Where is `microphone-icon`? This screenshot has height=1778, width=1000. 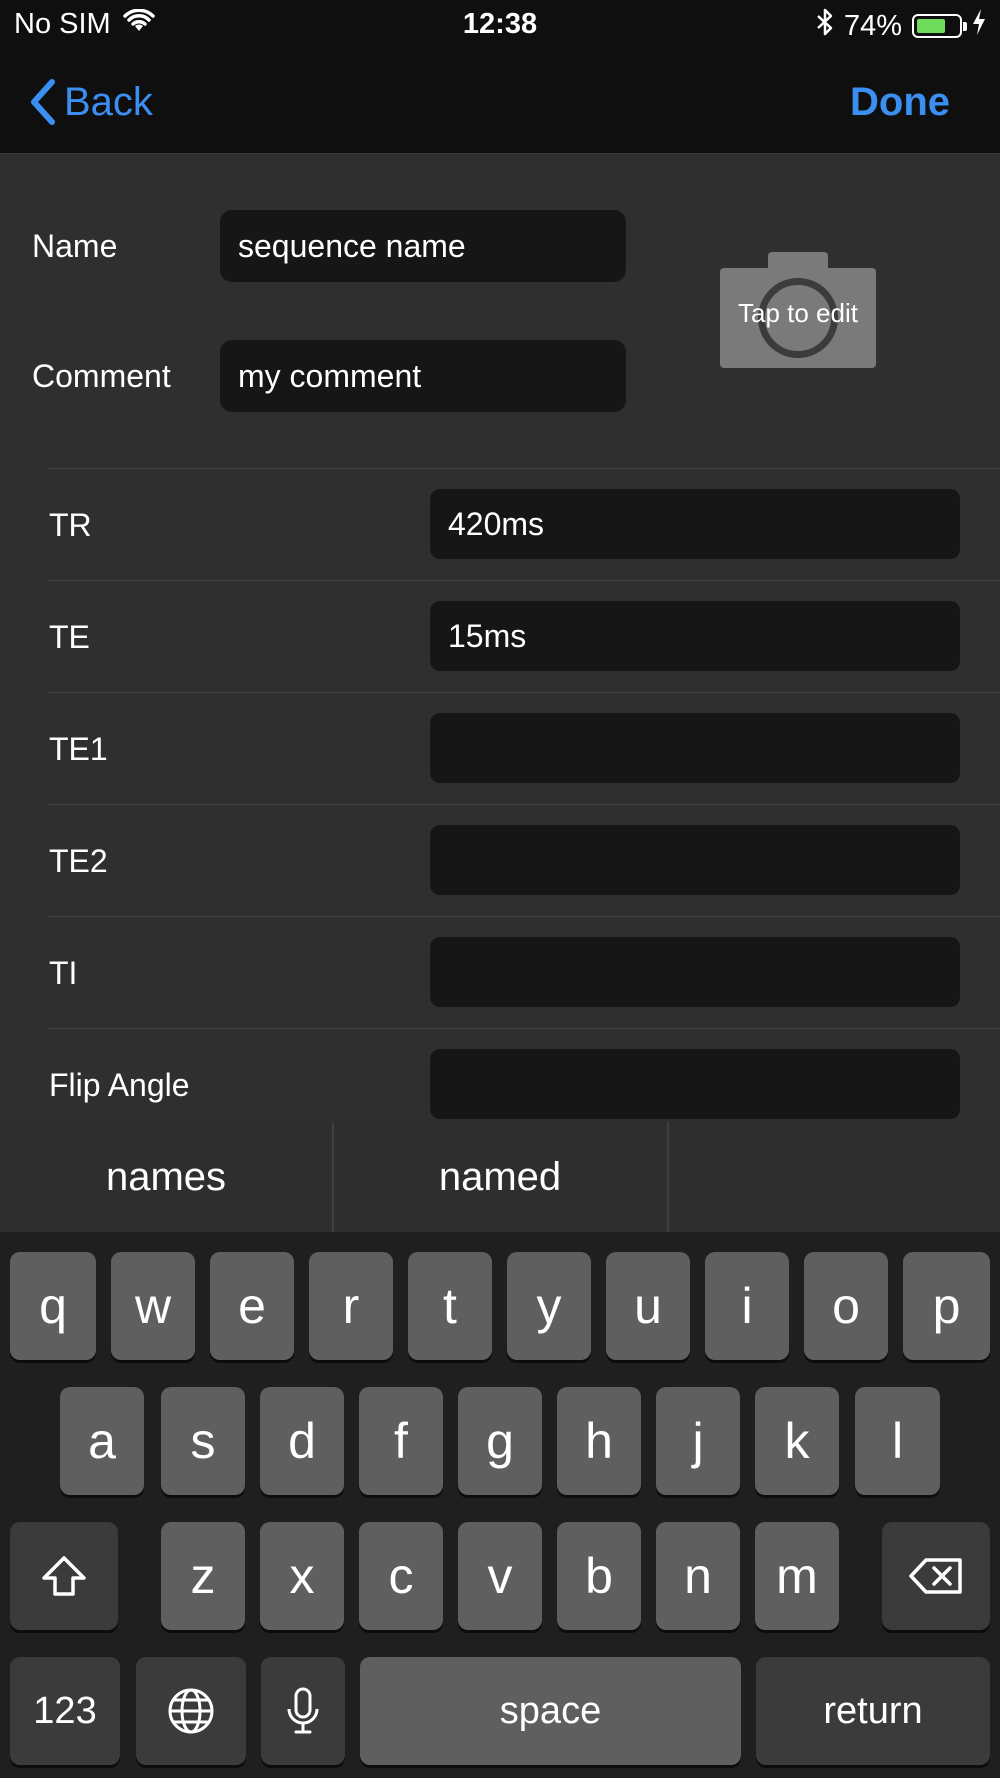
microphone-icon is located at coordinates (303, 1710).